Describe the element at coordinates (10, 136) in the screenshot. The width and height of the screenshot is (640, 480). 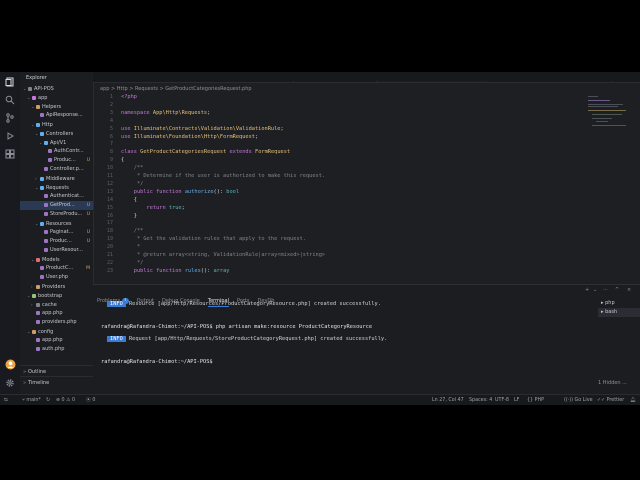
I see `run-debug-icon` at that location.